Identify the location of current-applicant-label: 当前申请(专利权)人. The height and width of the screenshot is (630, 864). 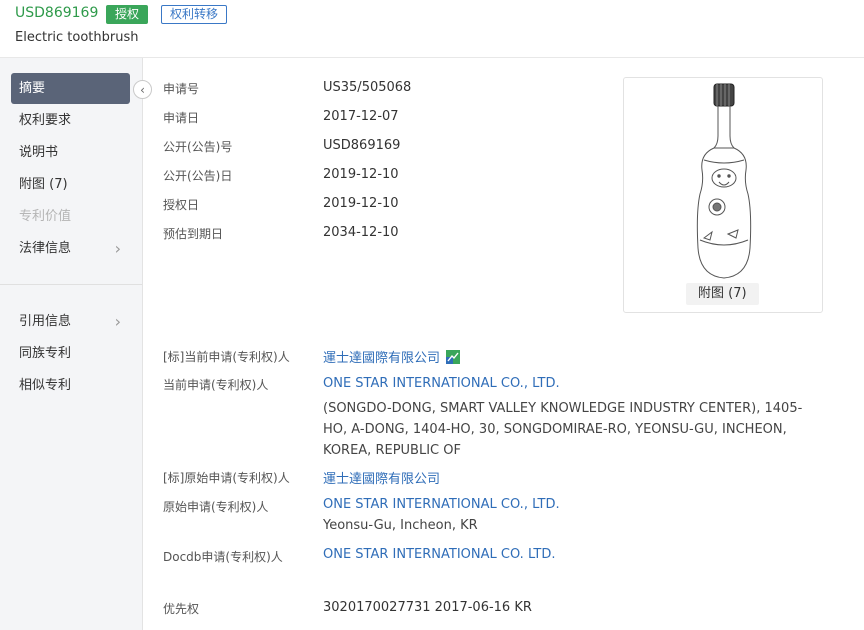
(216, 385).